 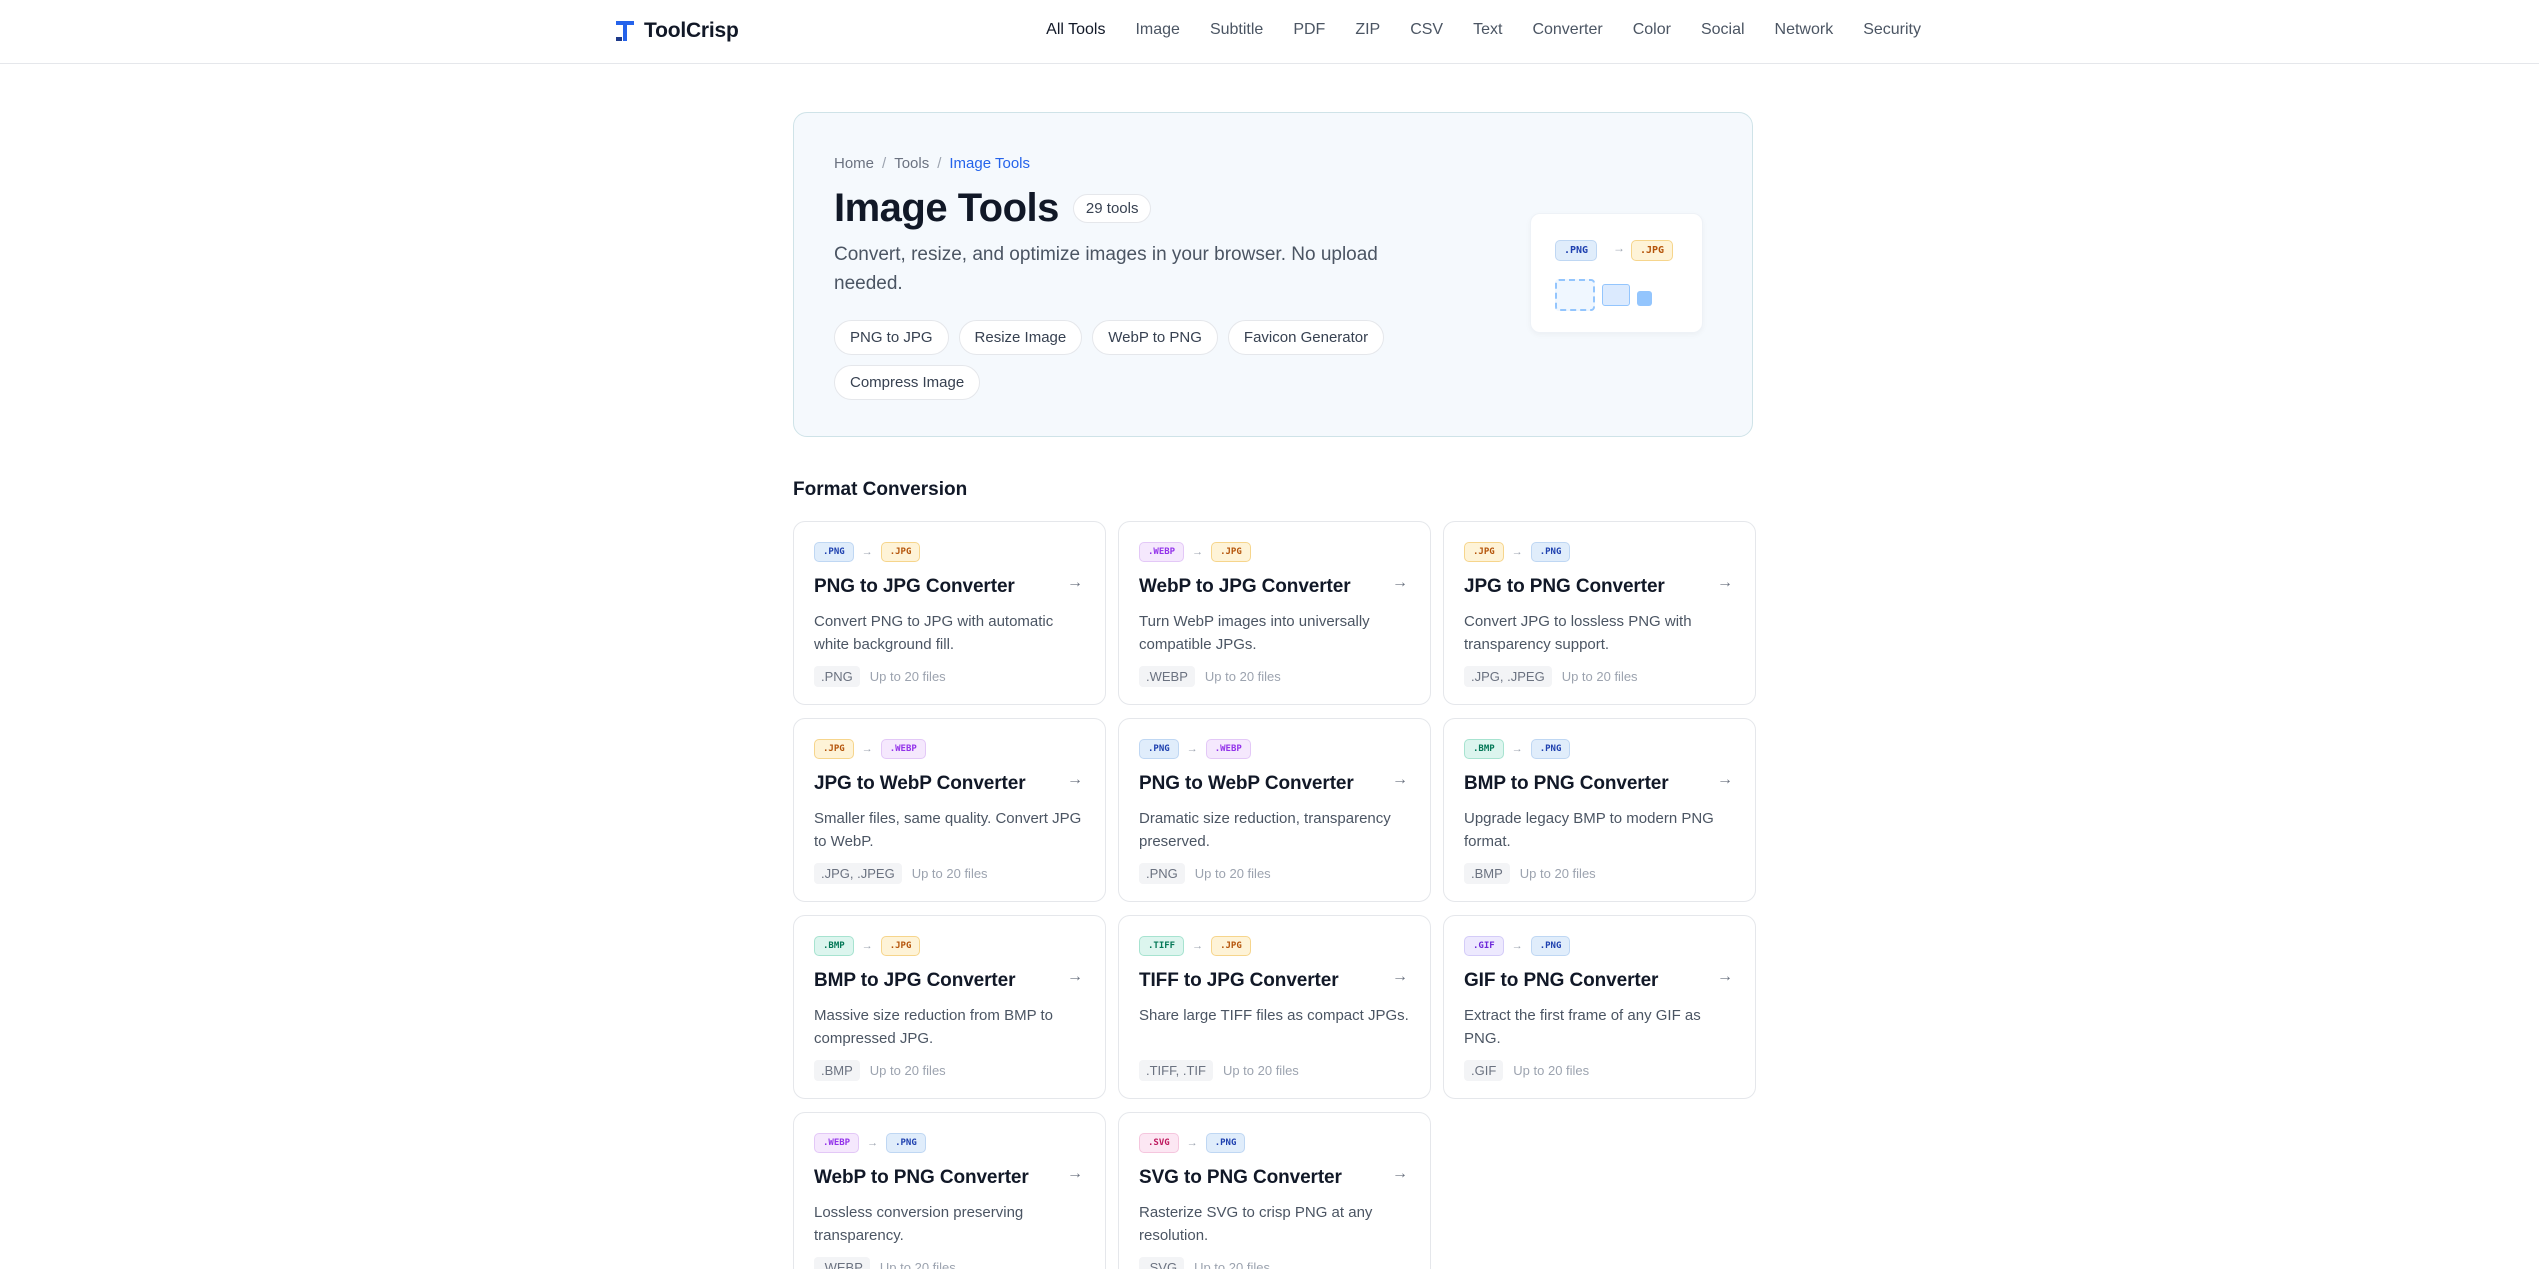 What do you see at coordinates (949, 1143) in the screenshot?
I see `format-conversion-tags: .WEBP → .PNG` at bounding box center [949, 1143].